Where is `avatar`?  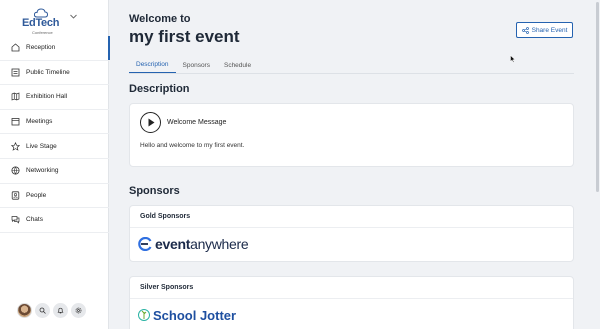 avatar is located at coordinates (24, 310).